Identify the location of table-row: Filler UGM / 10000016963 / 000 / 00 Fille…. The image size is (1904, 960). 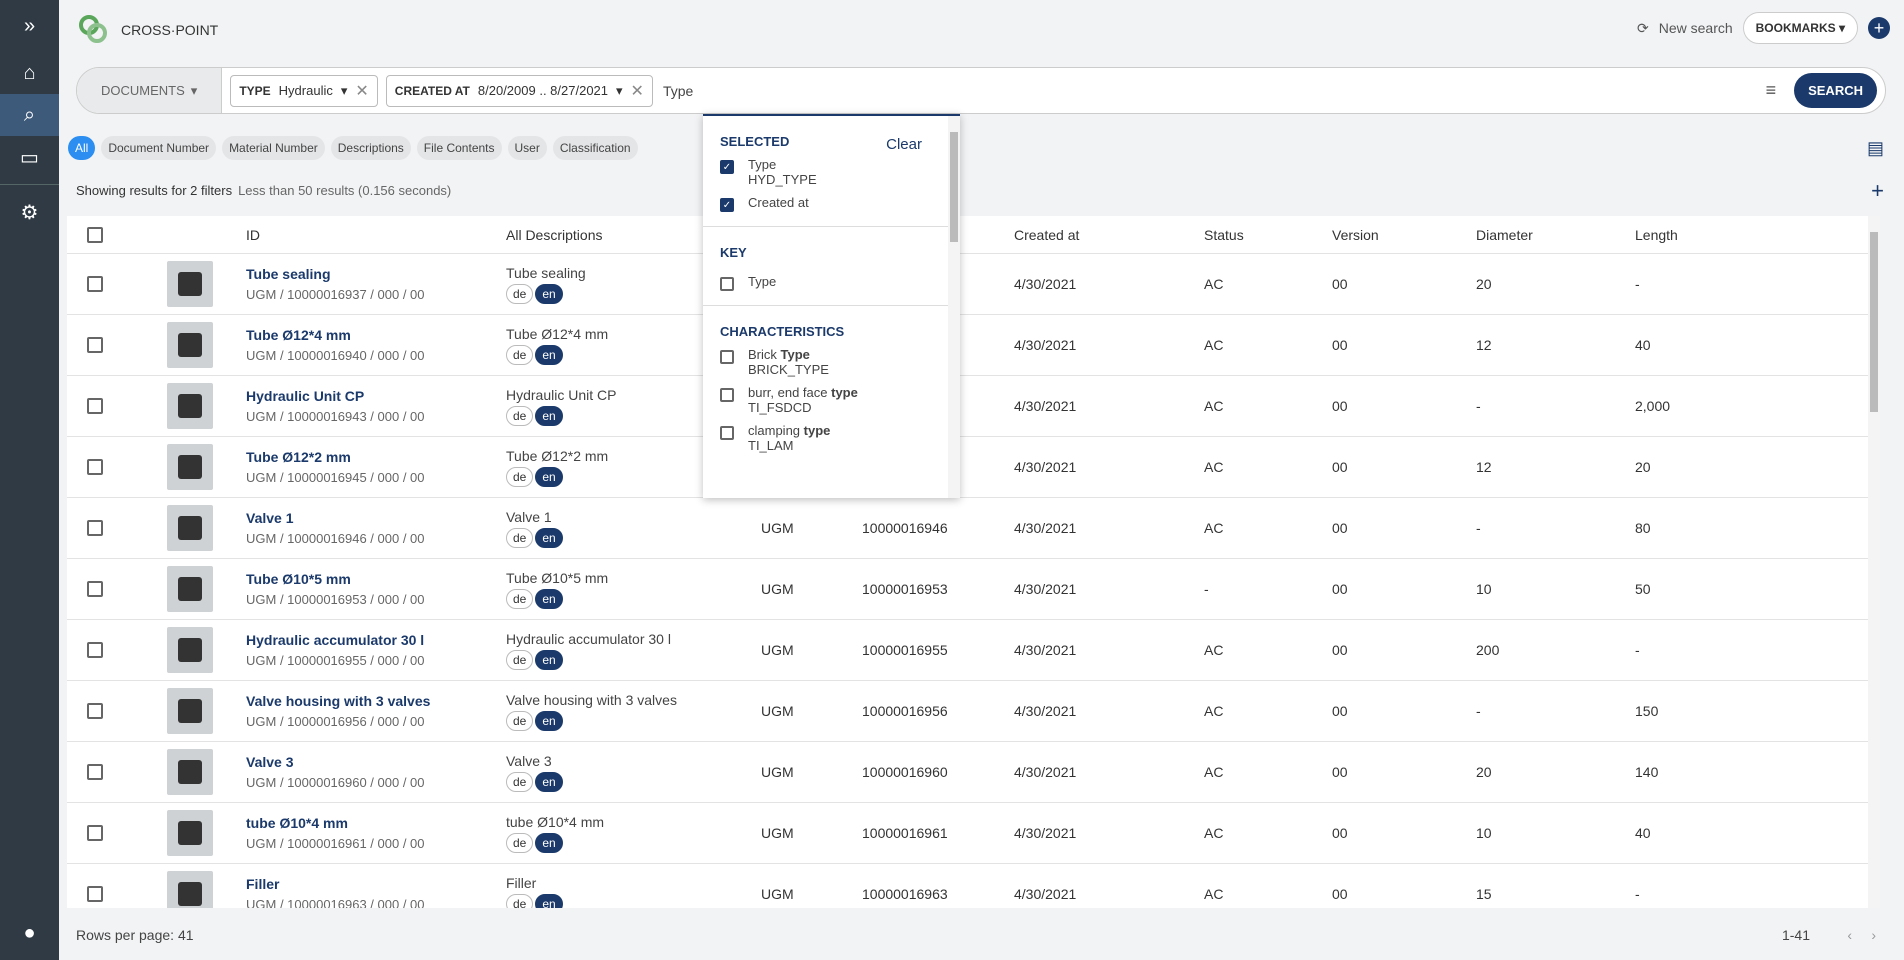
(973, 886).